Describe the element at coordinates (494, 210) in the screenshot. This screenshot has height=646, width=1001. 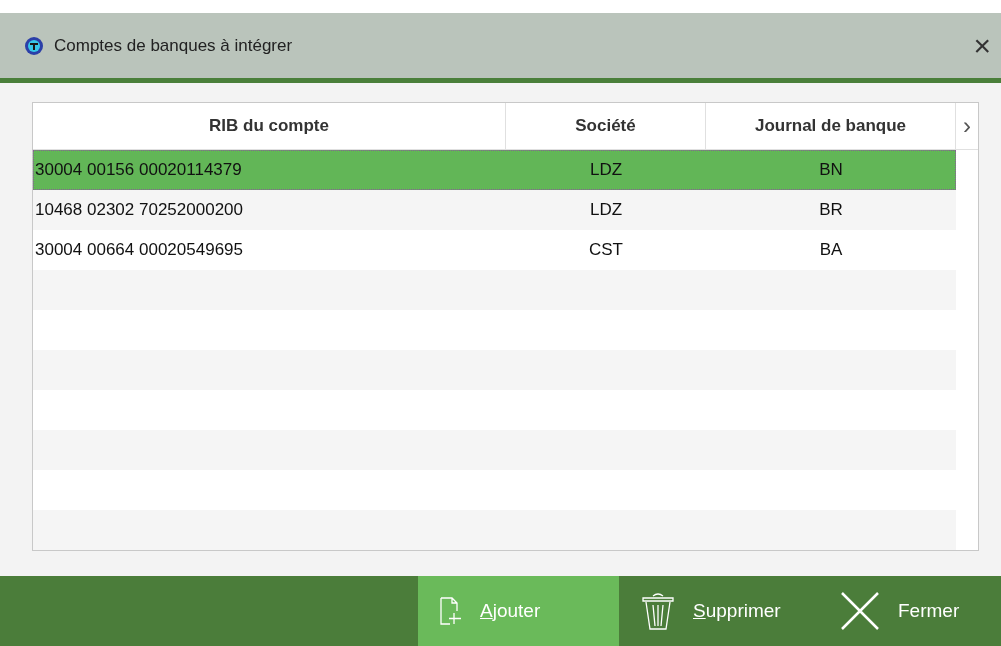
I see `table-row: 10468 02302 70252000200 LDZ BR` at that location.